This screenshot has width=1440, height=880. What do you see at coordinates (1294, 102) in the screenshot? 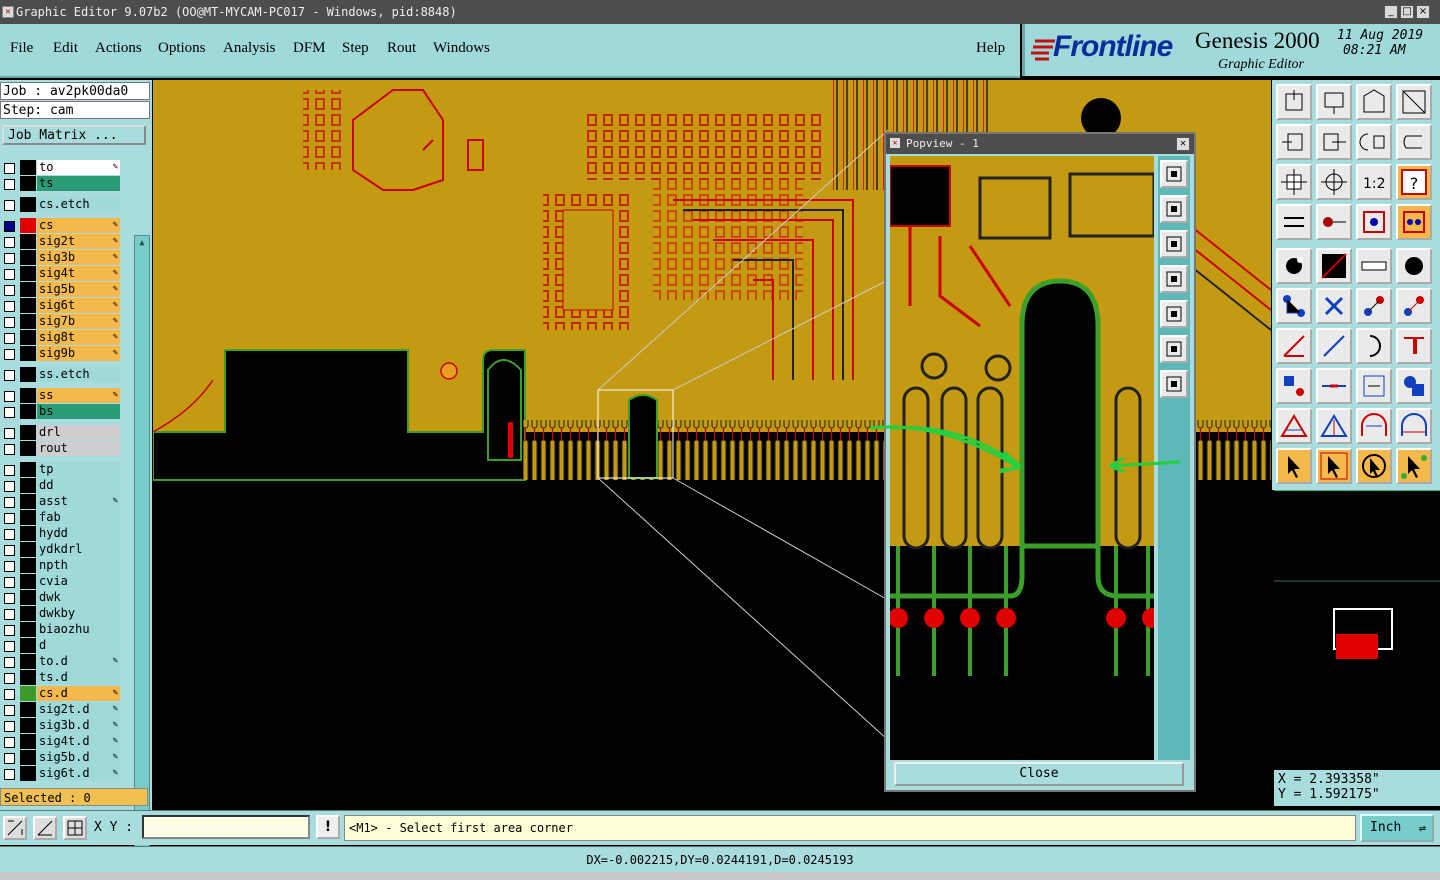
I see `zoom-home-icon` at bounding box center [1294, 102].